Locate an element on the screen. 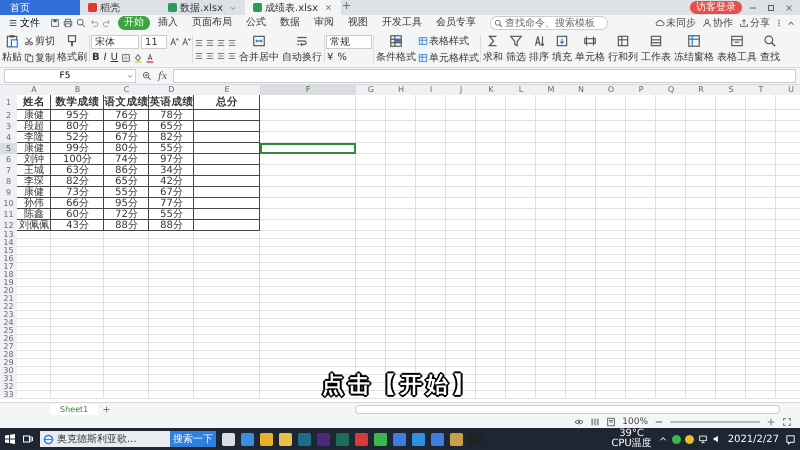 This screenshot has height=450, width=800. row-header: 16 is located at coordinates (8, 259).